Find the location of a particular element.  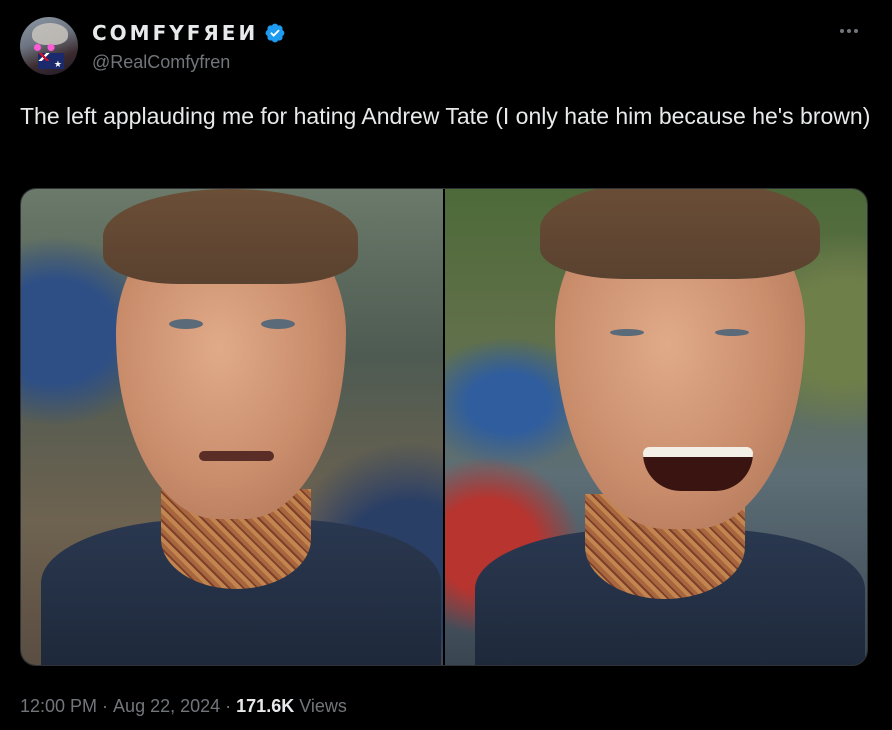

verified-badge-icon is located at coordinates (275, 33).